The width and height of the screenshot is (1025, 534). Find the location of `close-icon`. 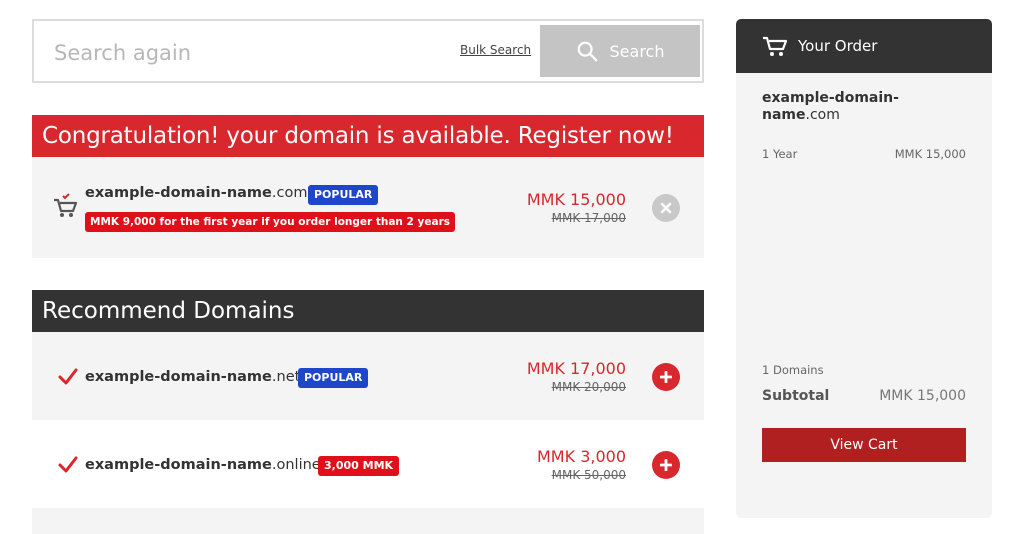

close-icon is located at coordinates (666, 208).